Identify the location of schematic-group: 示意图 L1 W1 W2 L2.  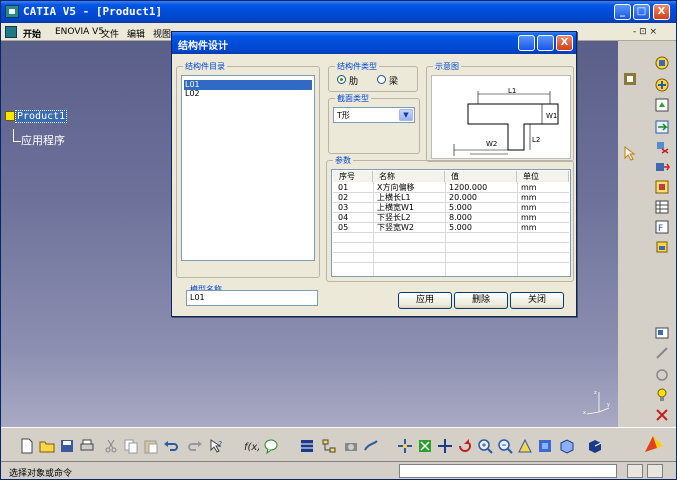
(500, 111).